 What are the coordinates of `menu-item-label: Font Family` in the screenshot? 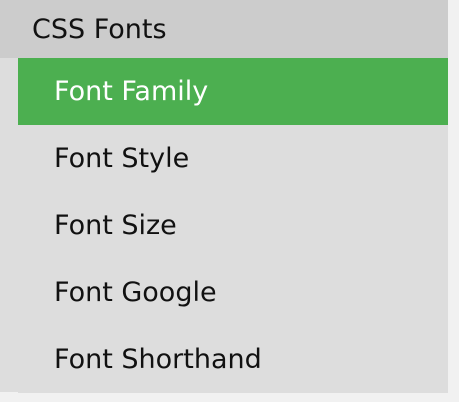 It's located at (131, 91).